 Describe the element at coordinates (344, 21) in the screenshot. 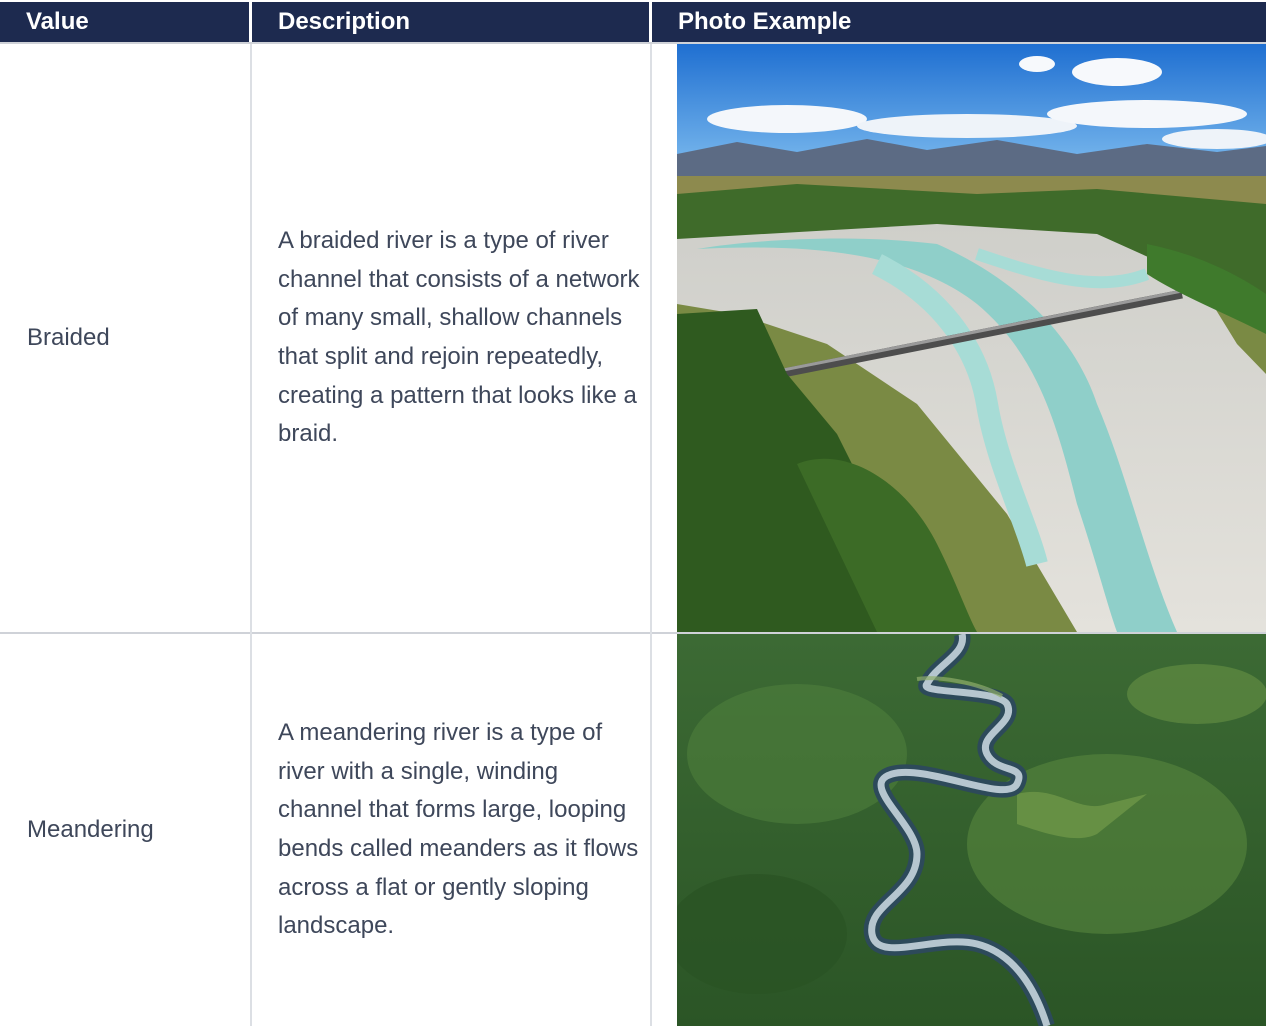

I see `header-description-label: Description` at that location.